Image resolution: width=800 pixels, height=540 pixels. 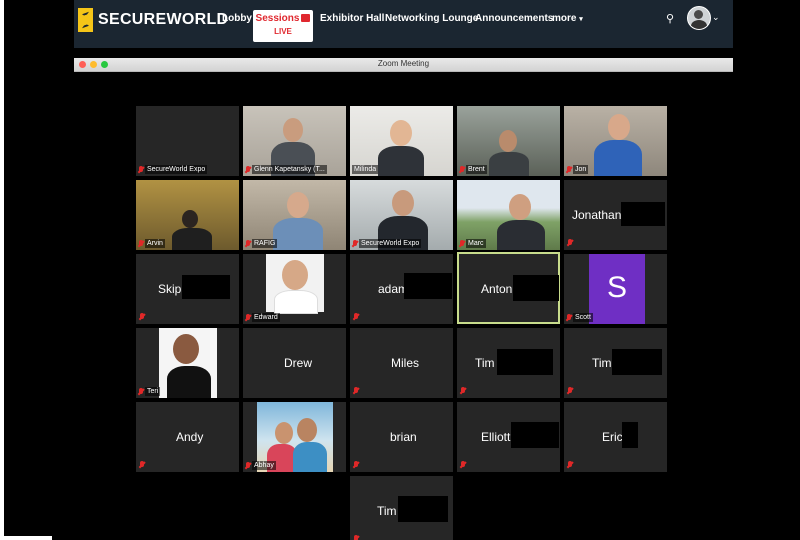 I want to click on window-title: Zoom Meeting, so click(x=403, y=63).